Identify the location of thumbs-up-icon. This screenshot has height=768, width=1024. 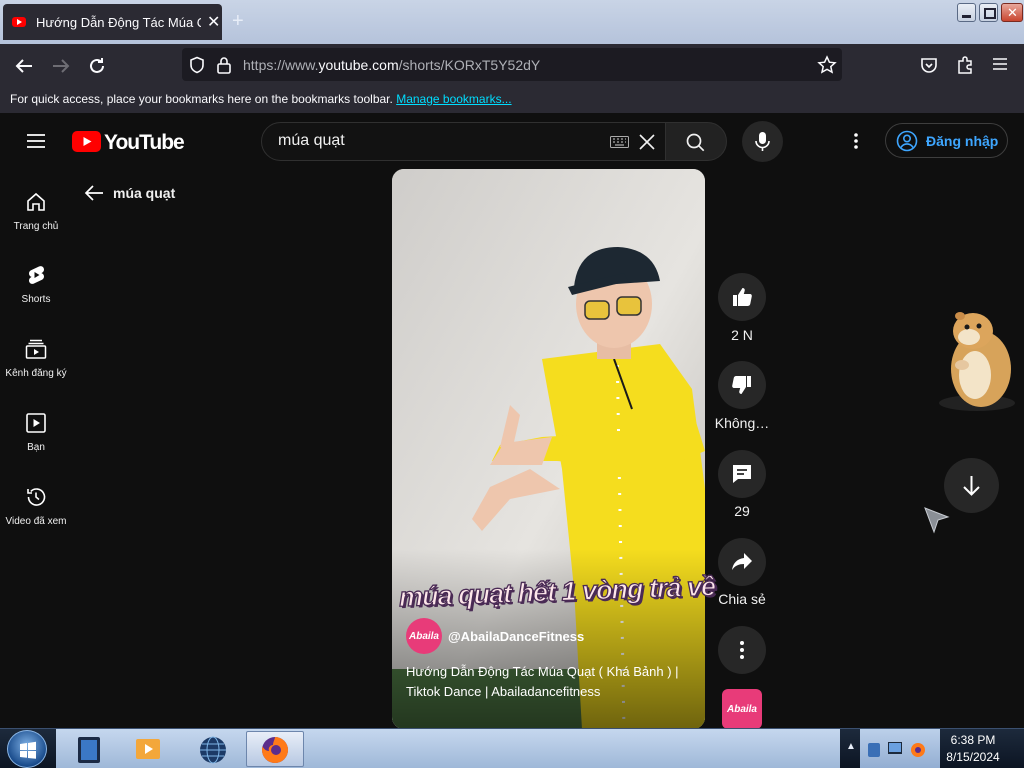
(742, 297).